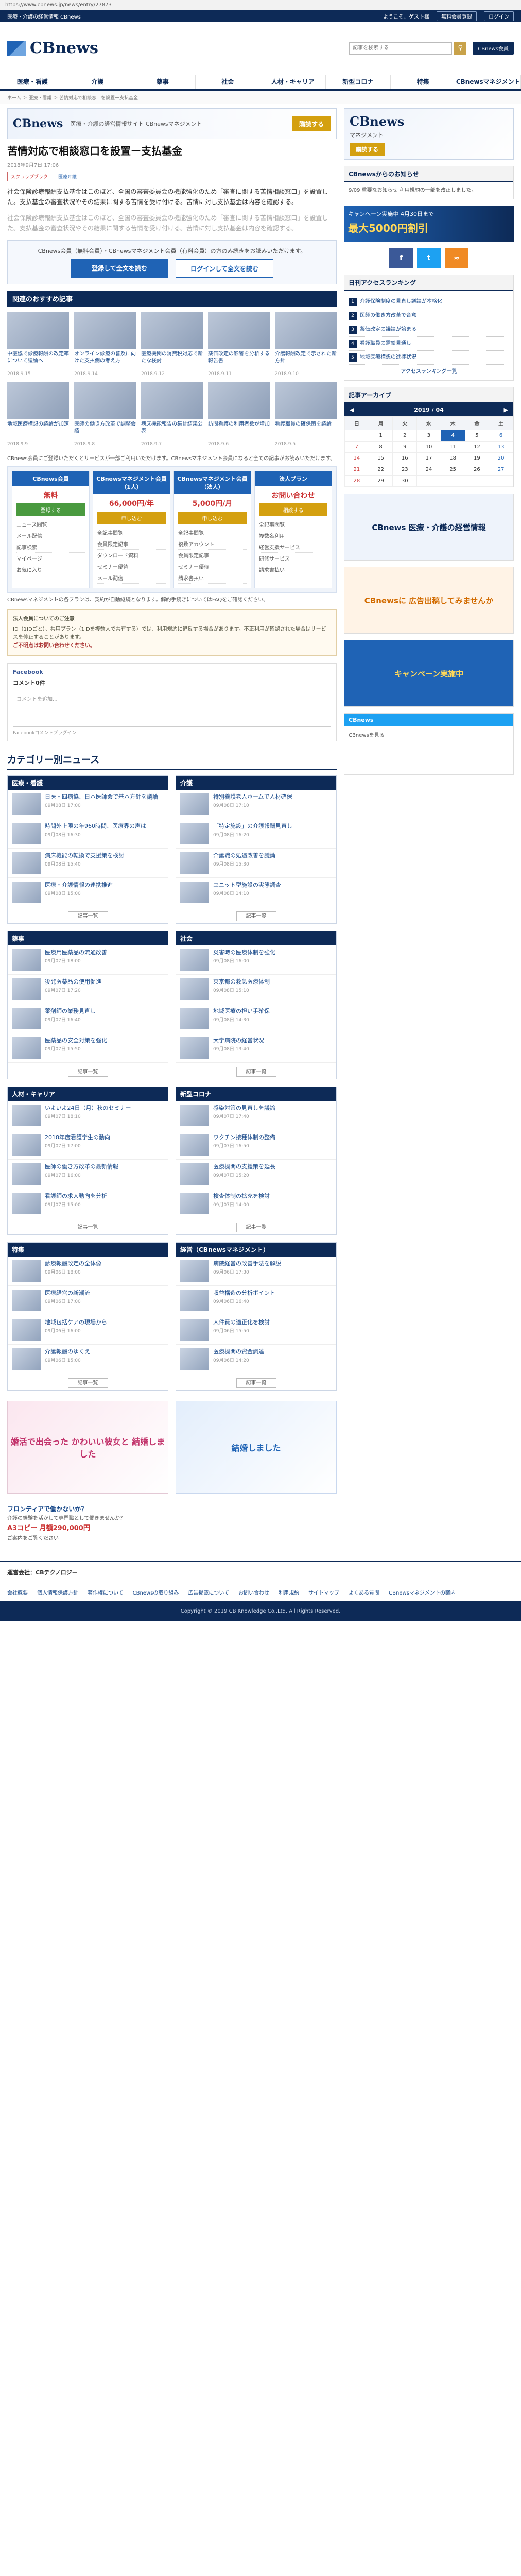  I want to click on category-item: 地域医療の担い手確保 09月08日 14:30, so click(256, 1018).